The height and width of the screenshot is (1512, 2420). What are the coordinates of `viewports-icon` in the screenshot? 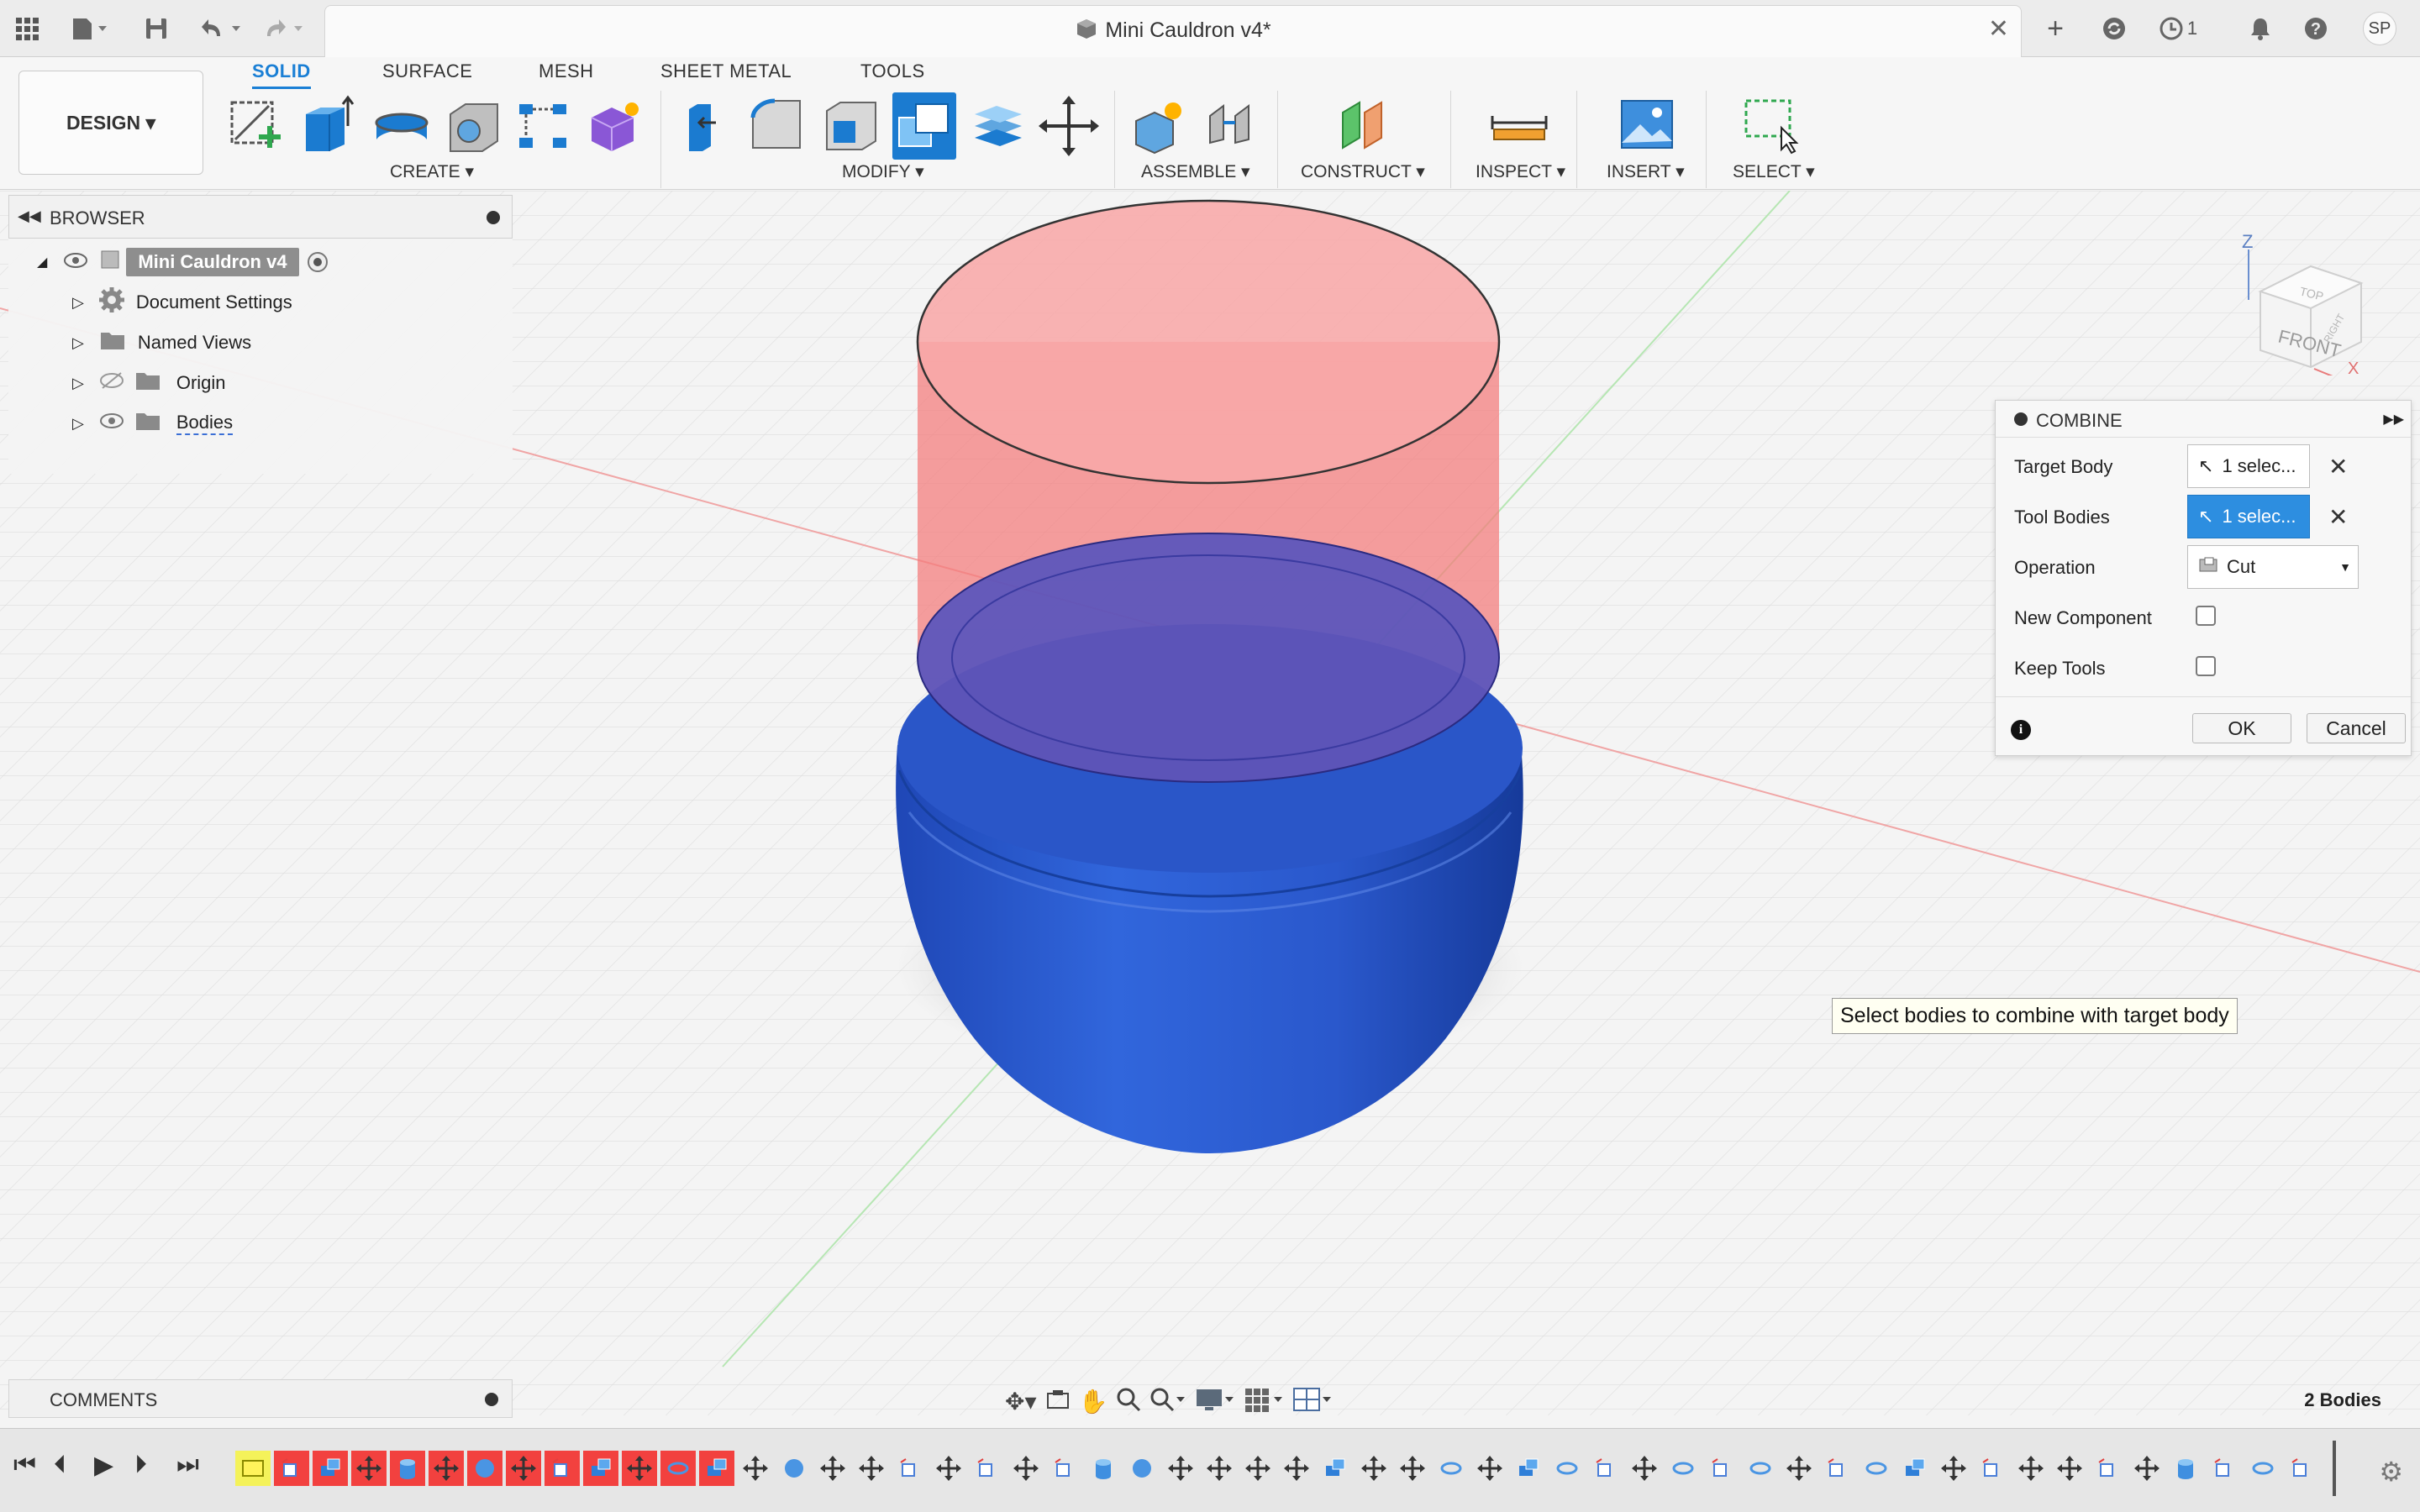 It's located at (1313, 1401).